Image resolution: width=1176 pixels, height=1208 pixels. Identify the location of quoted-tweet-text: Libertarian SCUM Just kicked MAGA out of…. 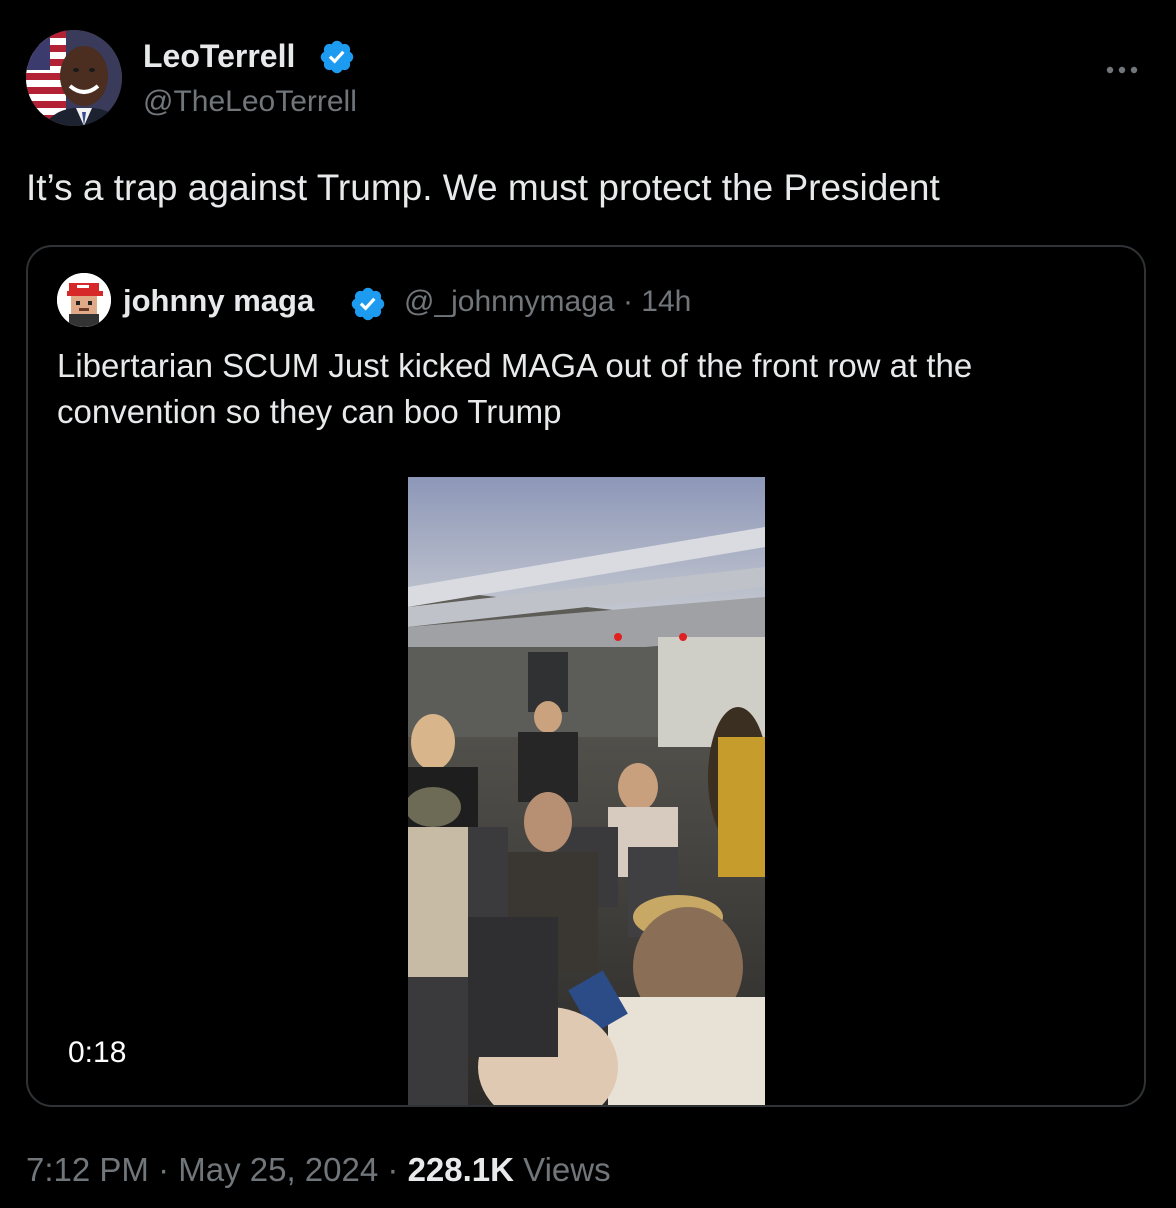
(515, 388).